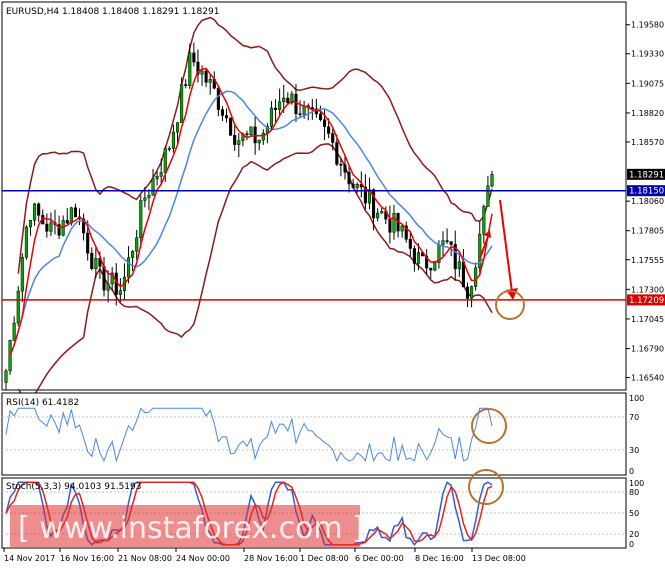  I want to click on price-tick-label: 1.16540, so click(647, 378).